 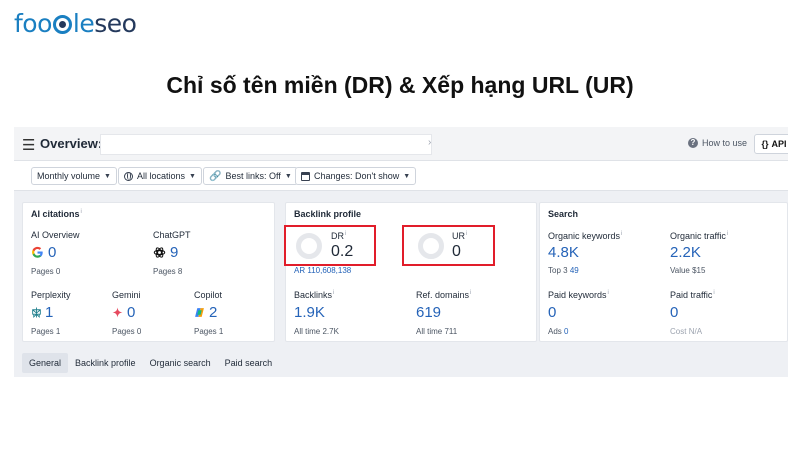 What do you see at coordinates (428, 312) in the screenshot?
I see `ref-domains-value: 619` at bounding box center [428, 312].